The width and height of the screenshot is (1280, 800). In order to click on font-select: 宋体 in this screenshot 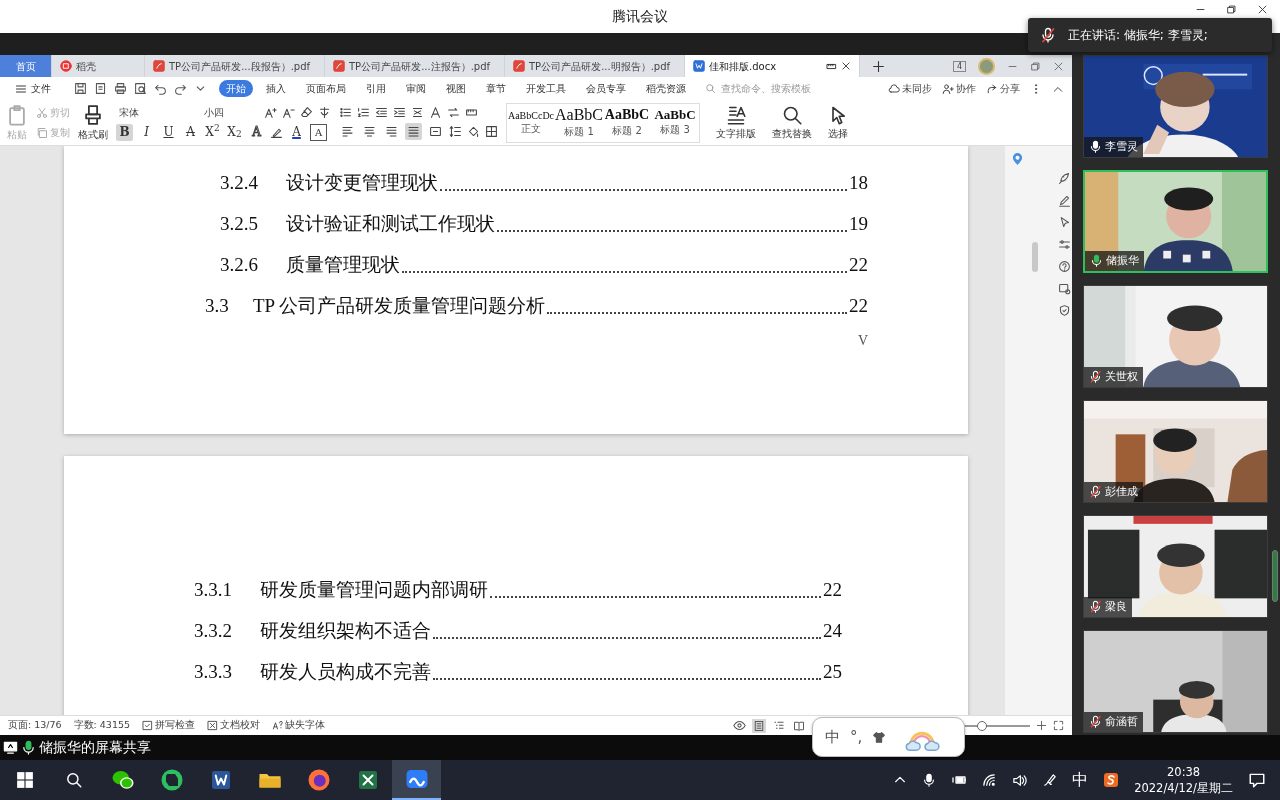, I will do `click(156, 112)`.